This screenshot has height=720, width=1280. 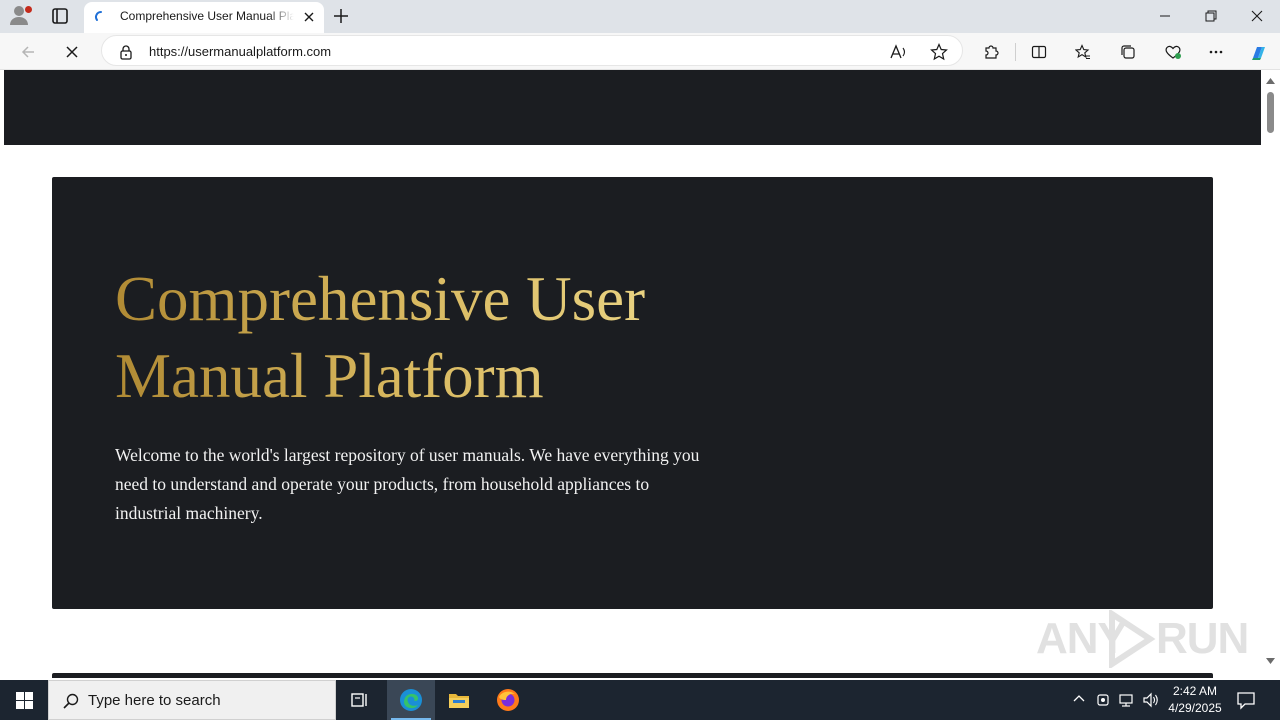 What do you see at coordinates (21, 16) in the screenshot?
I see `profile-button` at bounding box center [21, 16].